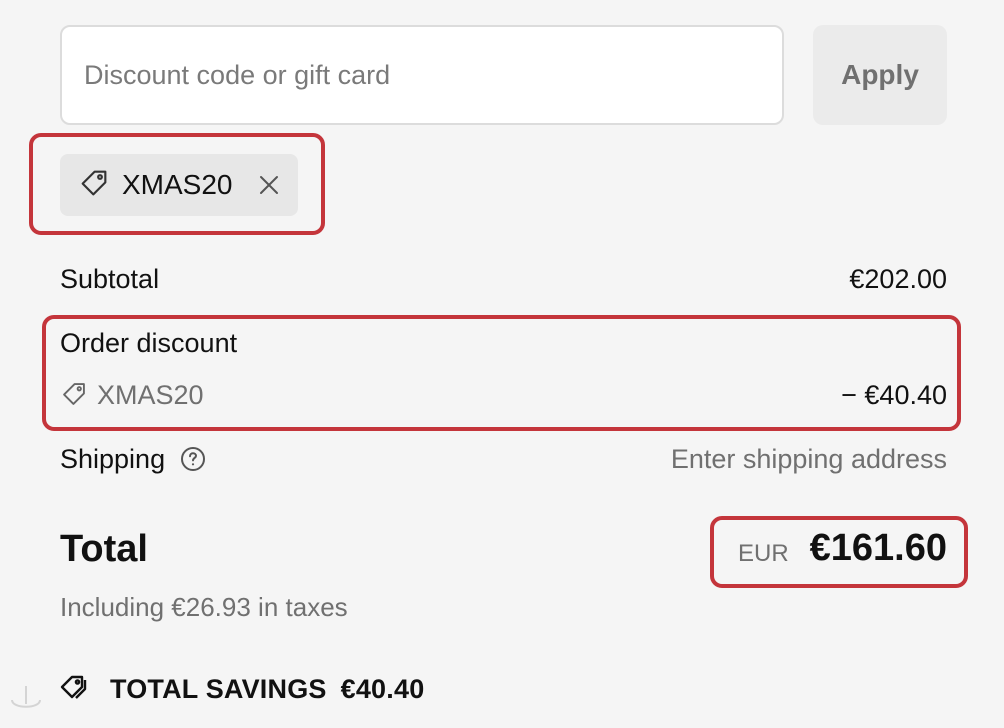 This screenshot has height=728, width=1004. What do you see at coordinates (77, 691) in the screenshot?
I see `tags-icon` at bounding box center [77, 691].